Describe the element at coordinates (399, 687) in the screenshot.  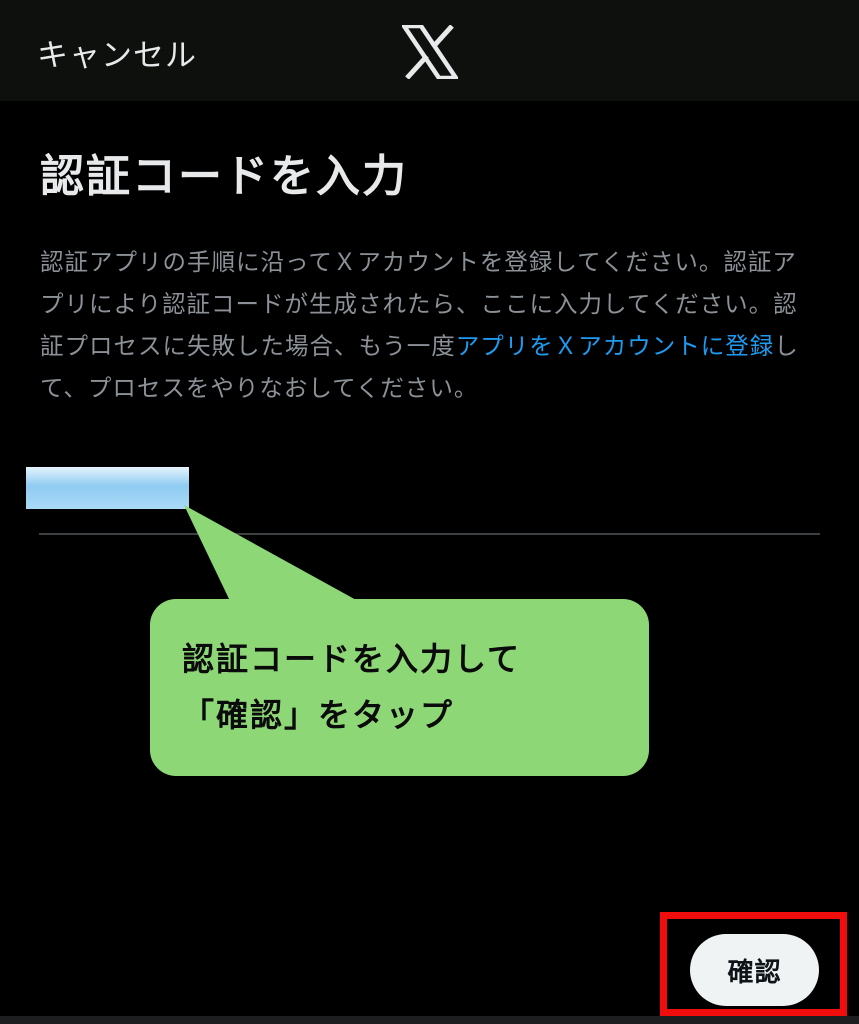
I see `instruction-callout: 認証コードを入力して 「確認」をタップ` at that location.